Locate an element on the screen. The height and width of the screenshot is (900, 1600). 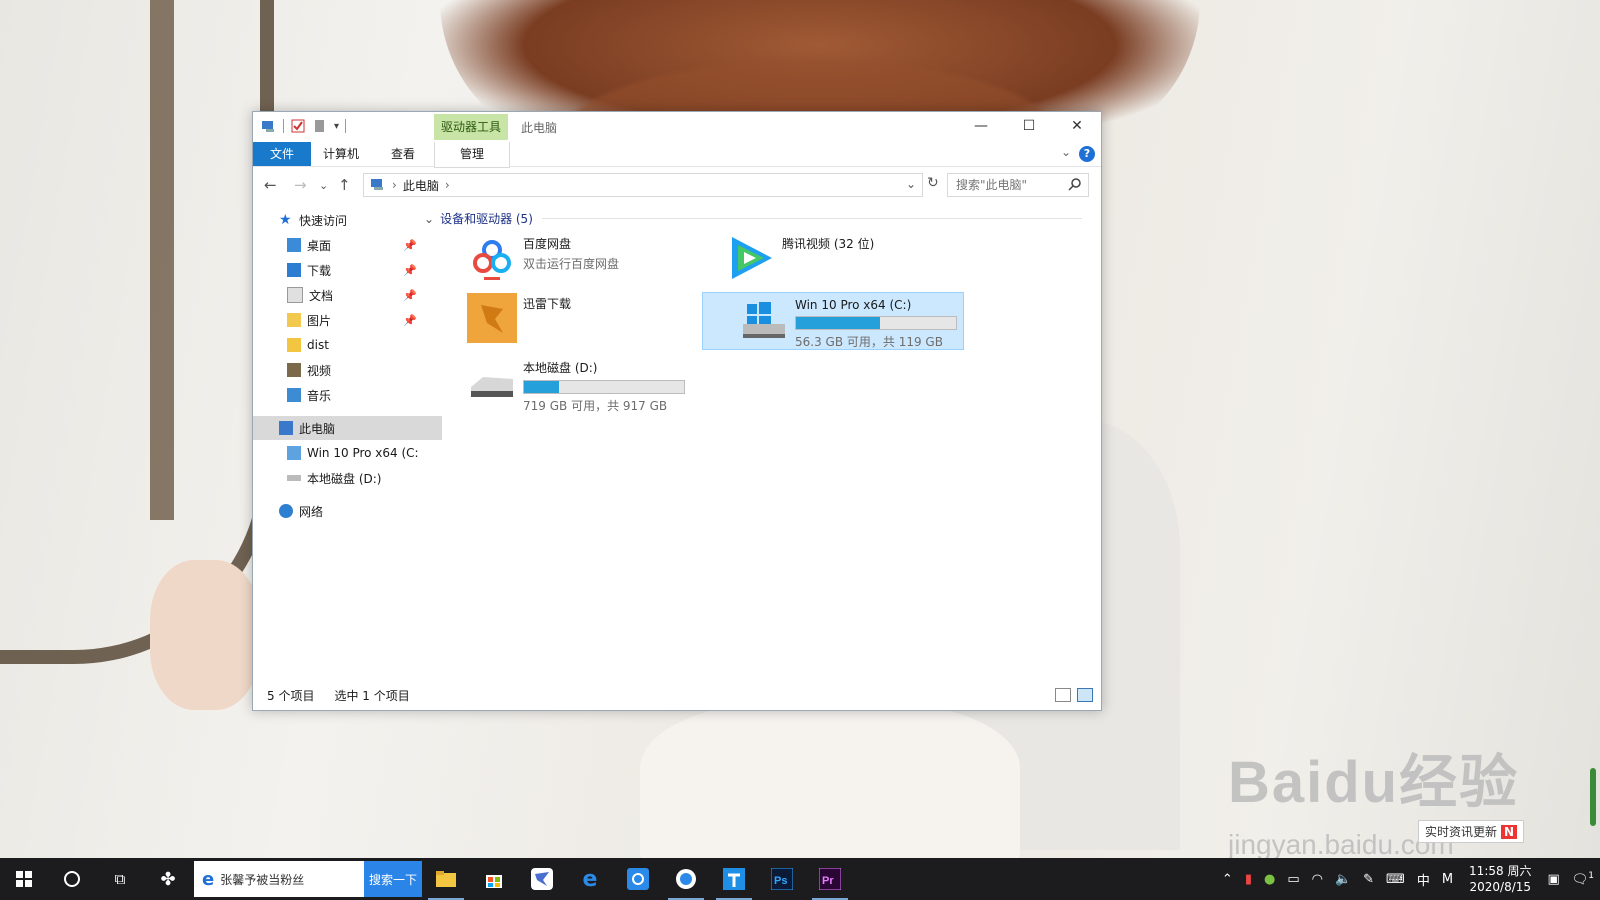
taskbar-edge: e is located at coordinates (590, 879).